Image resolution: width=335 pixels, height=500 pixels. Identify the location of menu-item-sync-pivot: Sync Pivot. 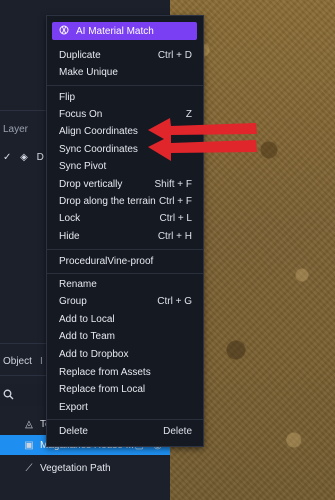
(125, 166).